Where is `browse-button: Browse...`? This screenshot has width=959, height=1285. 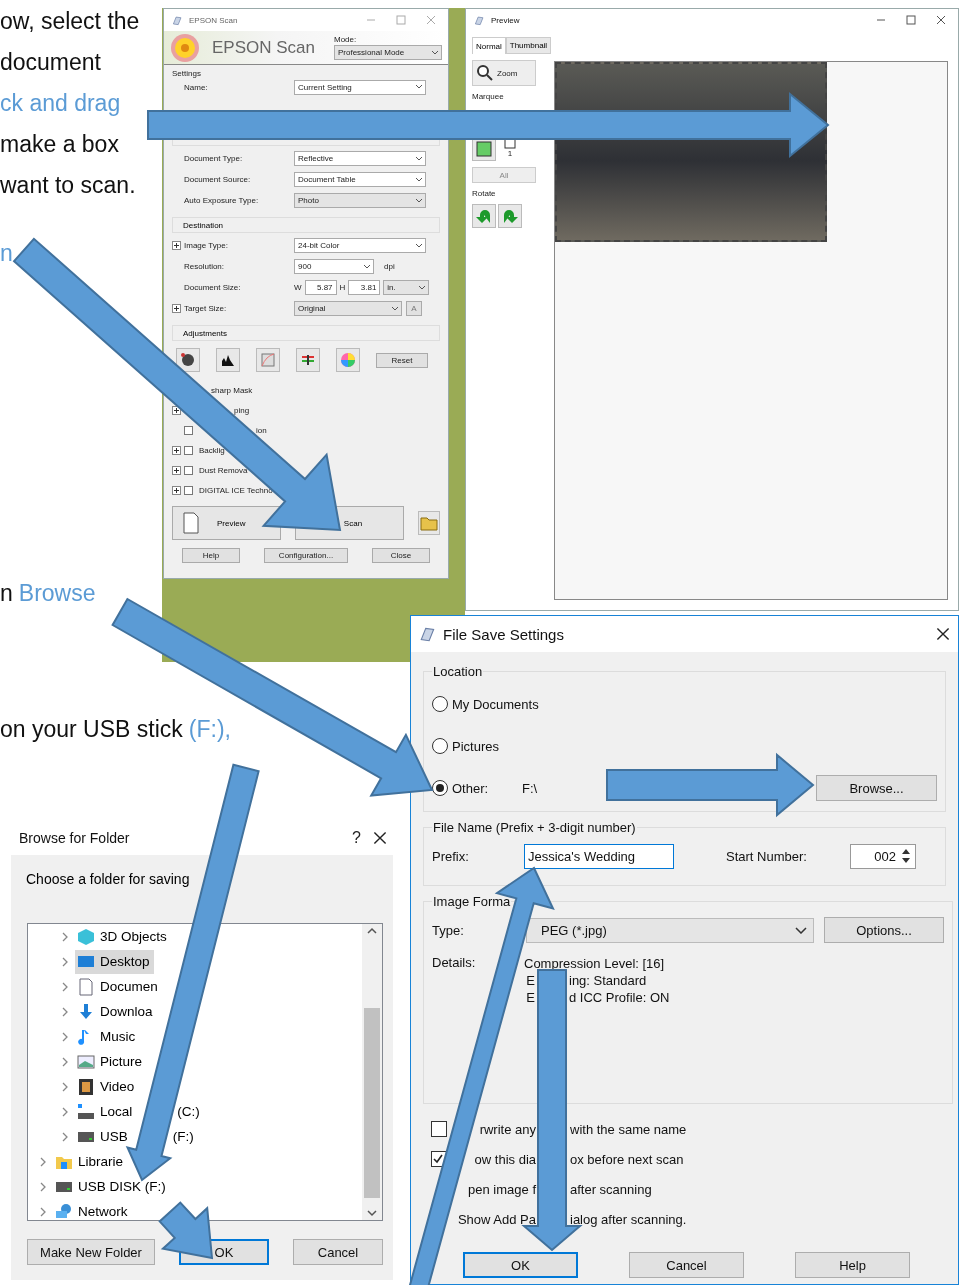
browse-button: Browse... is located at coordinates (876, 788).